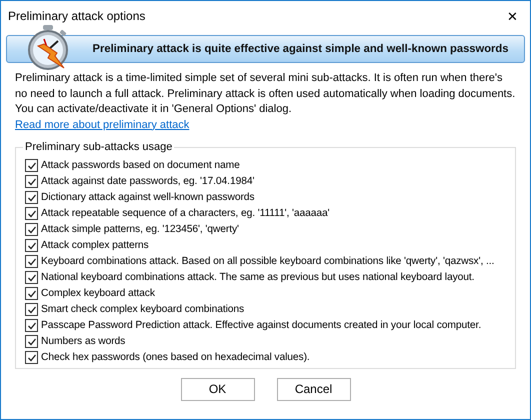 The width and height of the screenshot is (531, 420). I want to click on window-title: Preliminary attack options, so click(77, 16).